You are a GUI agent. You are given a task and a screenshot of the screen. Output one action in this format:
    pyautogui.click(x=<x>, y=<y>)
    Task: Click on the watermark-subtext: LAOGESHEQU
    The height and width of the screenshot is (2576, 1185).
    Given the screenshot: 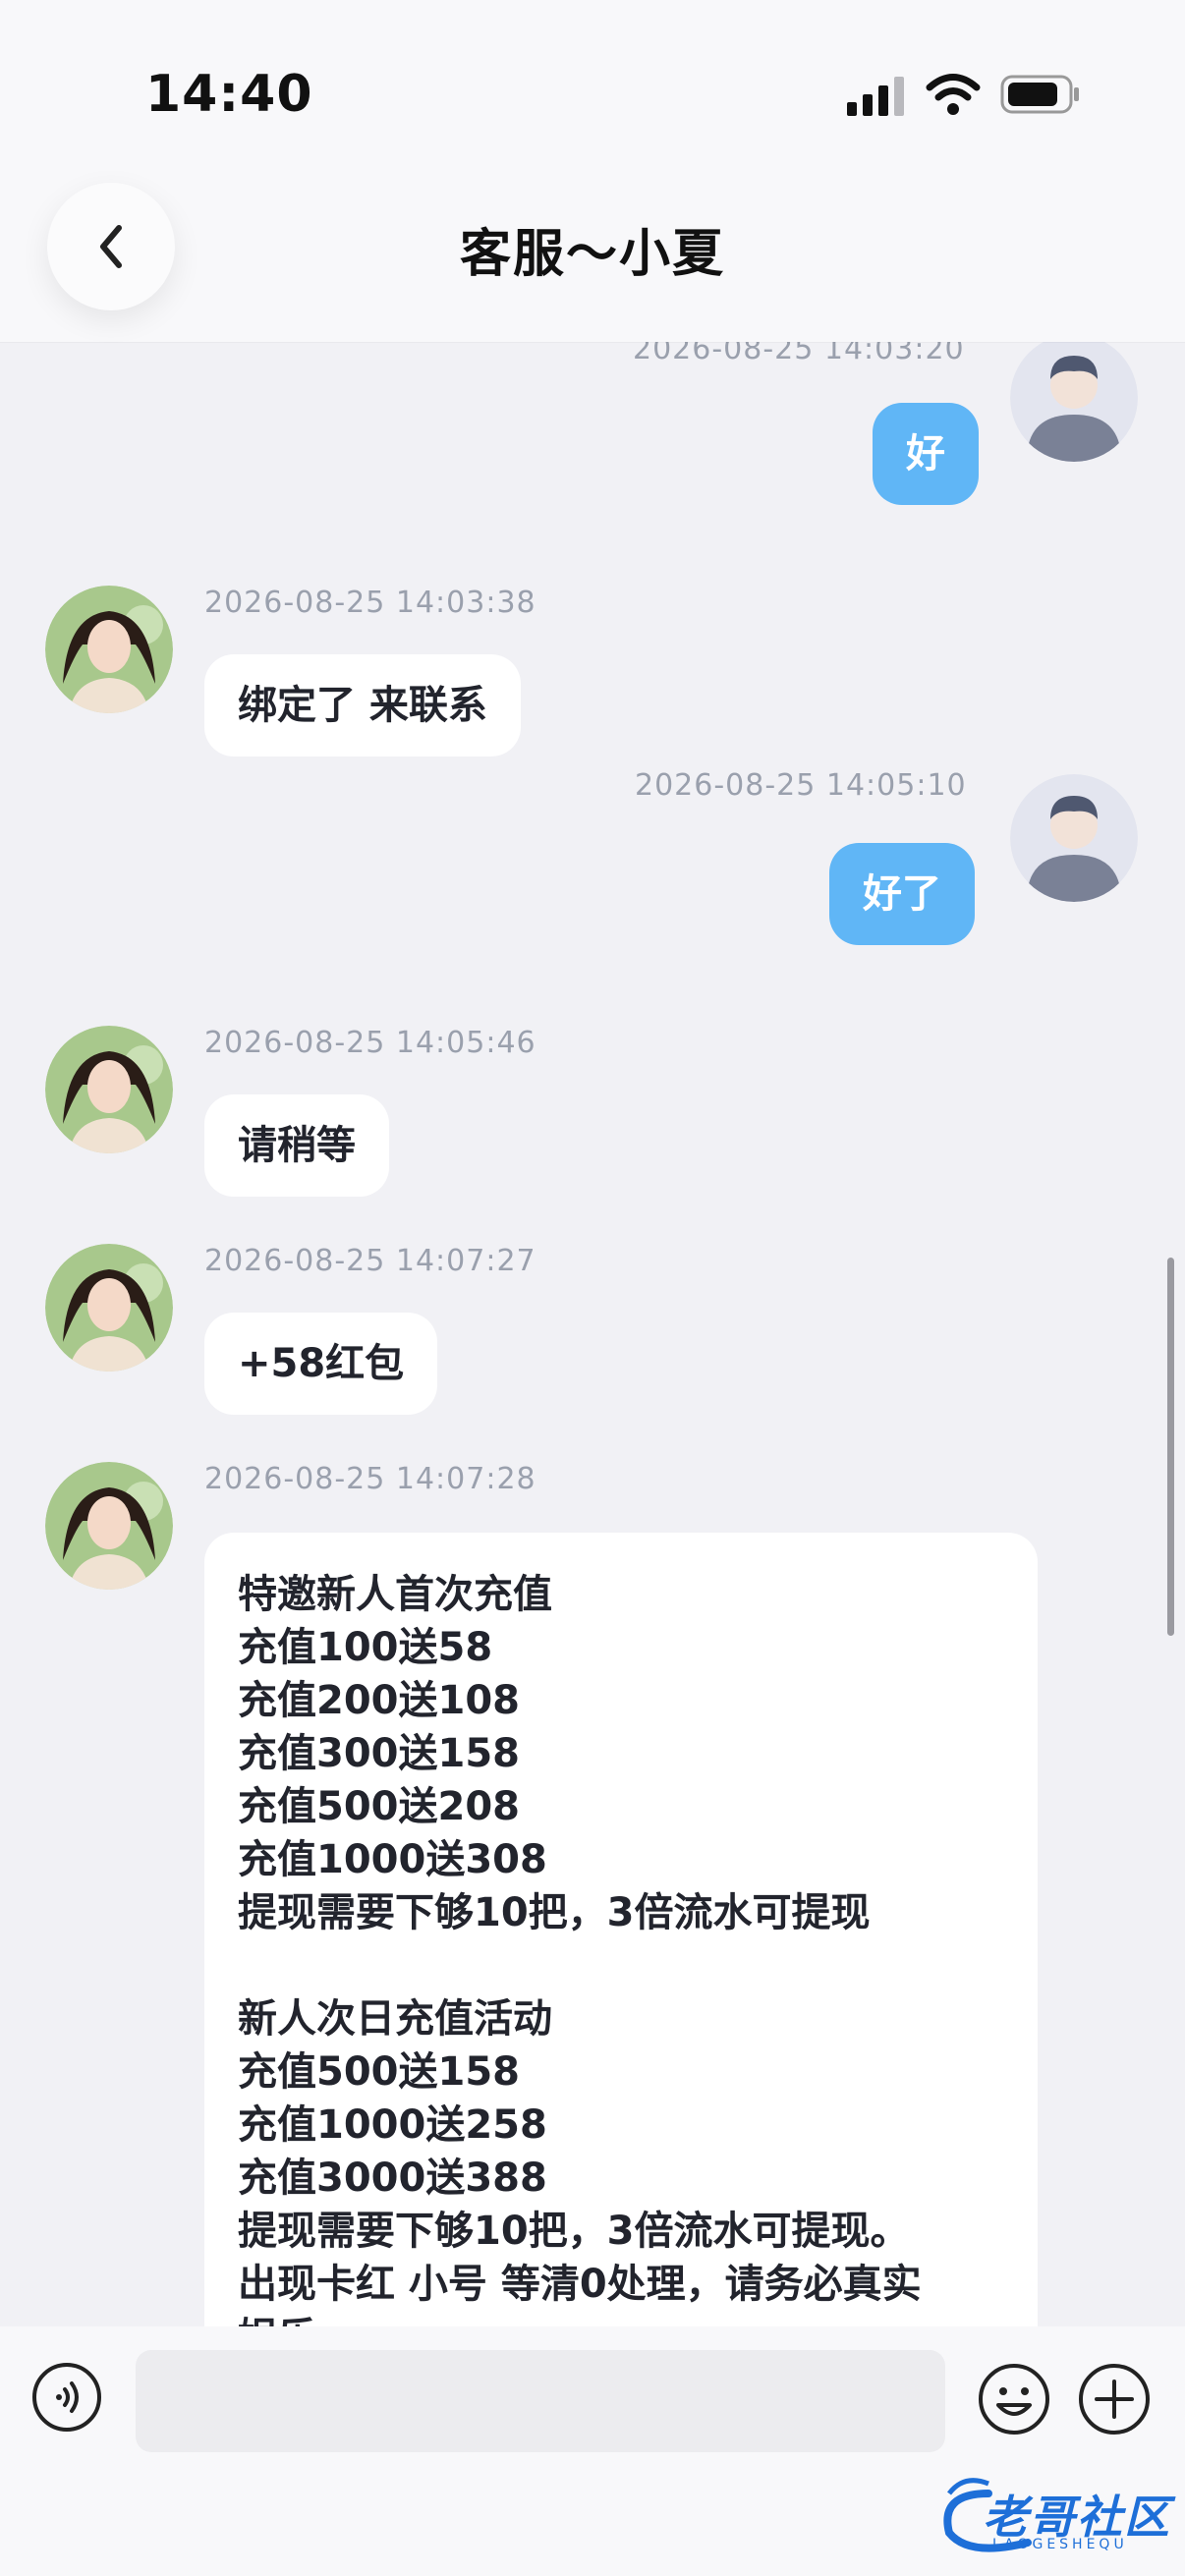 What is the action you would take?
    pyautogui.click(x=1060, y=2544)
    